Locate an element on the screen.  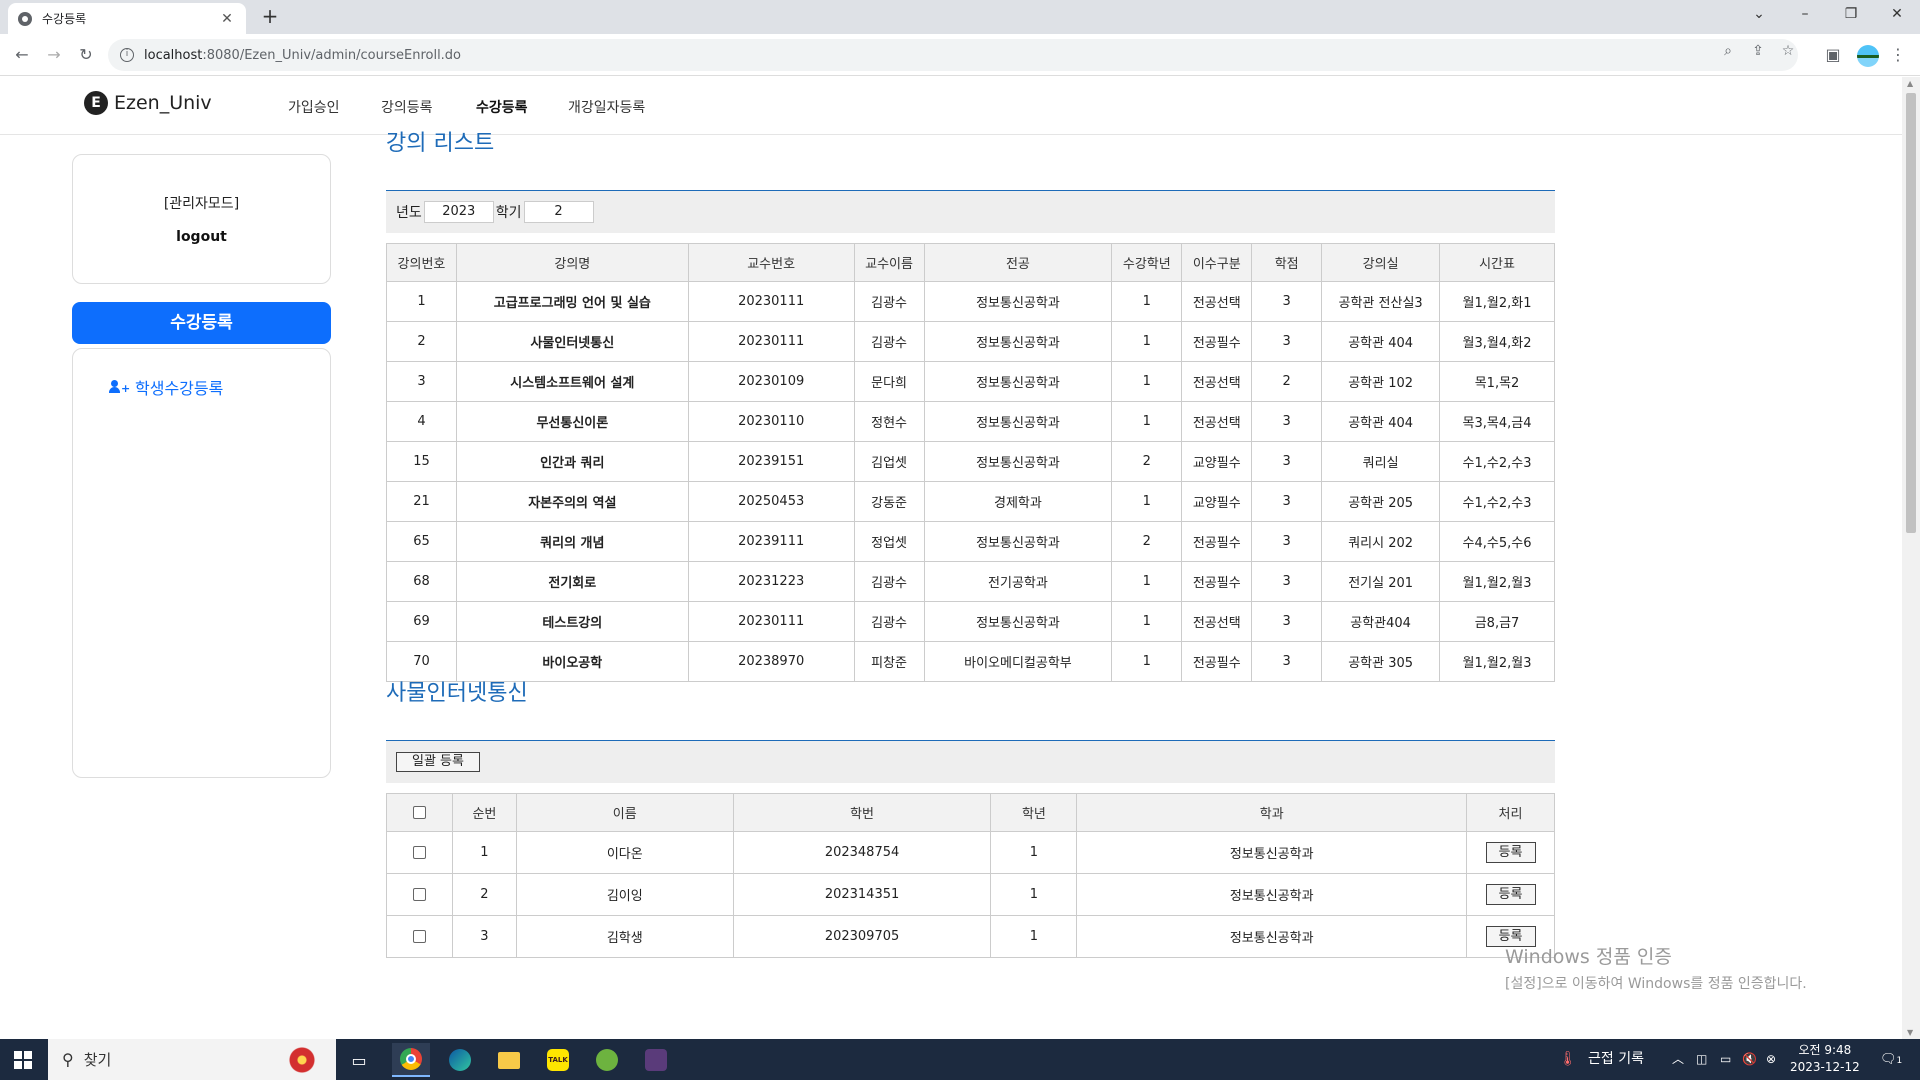
tab-search-icon: ⌄ is located at coordinates (1759, 15).